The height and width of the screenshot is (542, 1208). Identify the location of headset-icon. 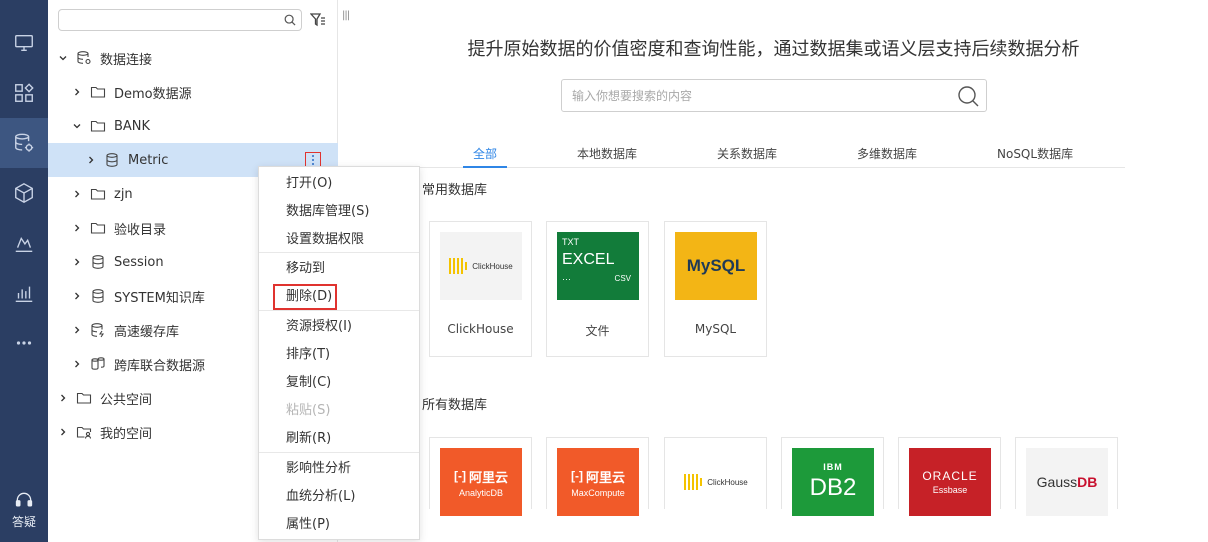
(24, 499).